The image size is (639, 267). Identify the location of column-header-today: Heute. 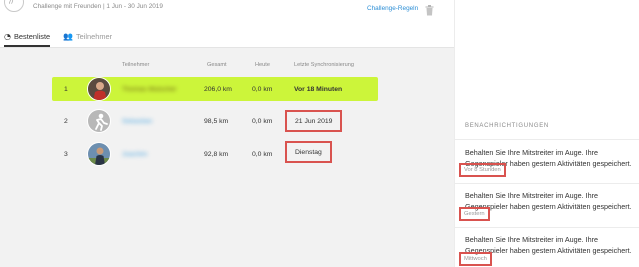
(262, 65).